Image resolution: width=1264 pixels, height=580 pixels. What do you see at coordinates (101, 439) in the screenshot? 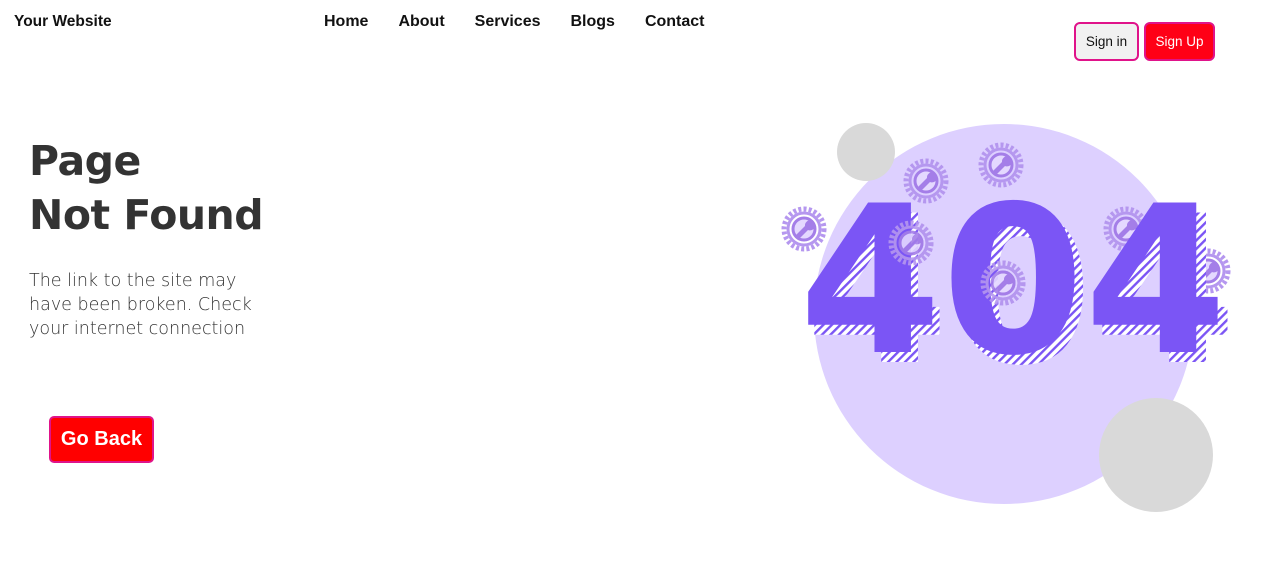
I see `go-back-button: Go Back` at bounding box center [101, 439].